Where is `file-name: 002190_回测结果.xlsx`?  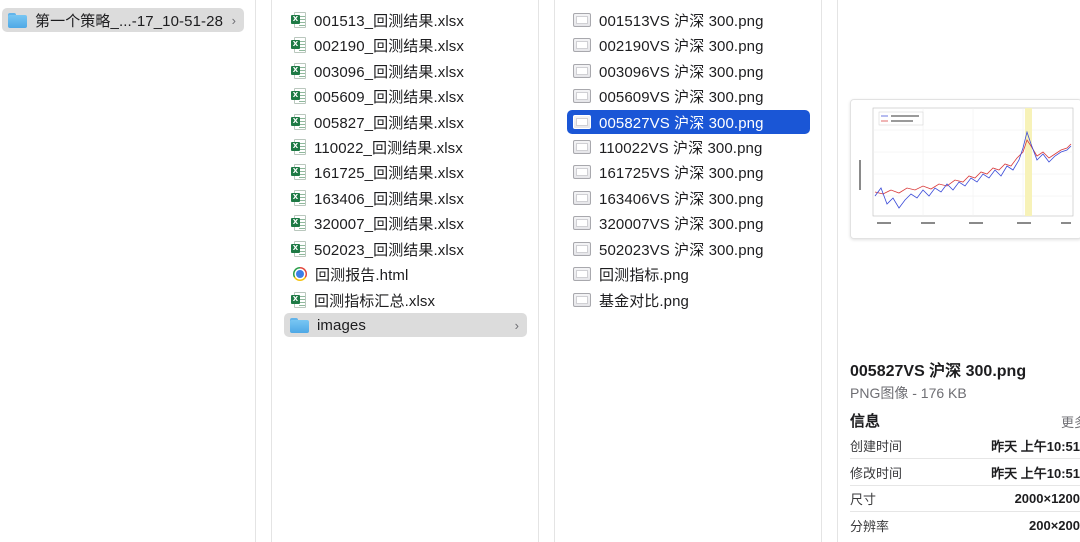
file-name: 002190_回测结果.xlsx is located at coordinates (389, 46).